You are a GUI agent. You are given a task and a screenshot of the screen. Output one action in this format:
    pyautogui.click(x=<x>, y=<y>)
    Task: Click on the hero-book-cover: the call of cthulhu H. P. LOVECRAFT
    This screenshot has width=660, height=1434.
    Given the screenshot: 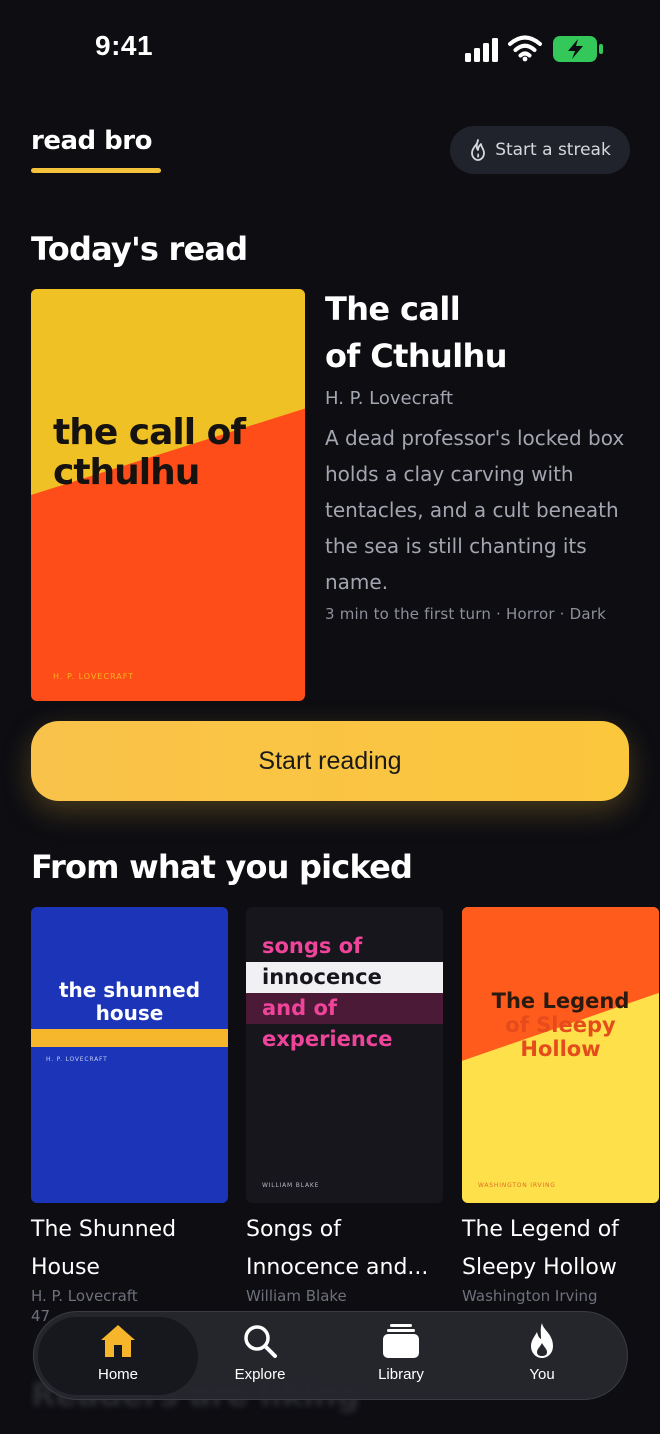 What is the action you would take?
    pyautogui.click(x=168, y=495)
    